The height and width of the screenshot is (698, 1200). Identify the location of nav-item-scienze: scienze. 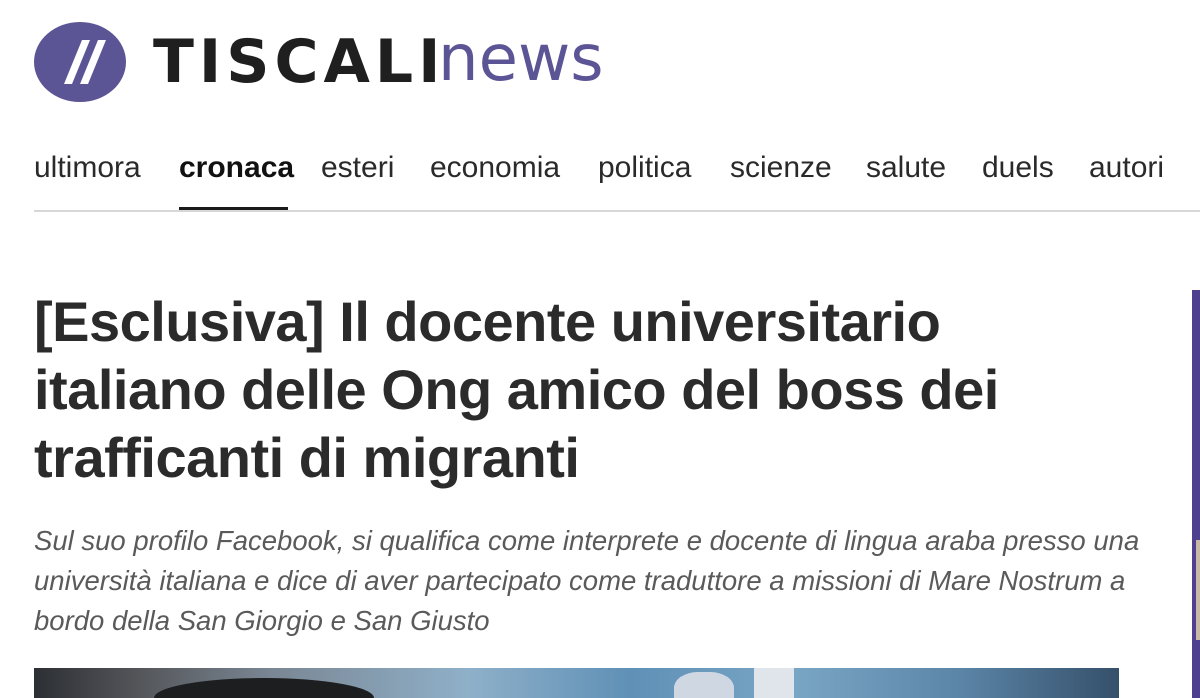
(781, 168).